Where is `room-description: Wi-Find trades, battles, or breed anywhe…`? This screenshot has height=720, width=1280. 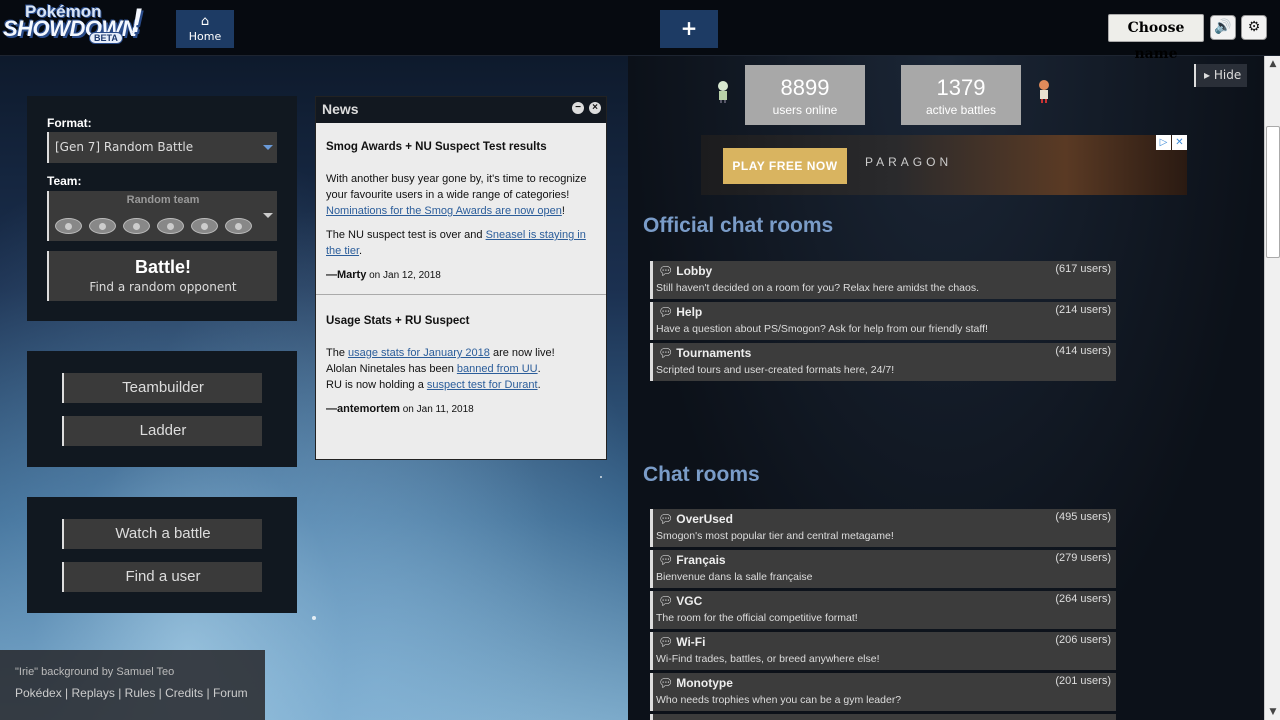 room-description: Wi-Find trades, battles, or breed anywhe… is located at coordinates (768, 659).